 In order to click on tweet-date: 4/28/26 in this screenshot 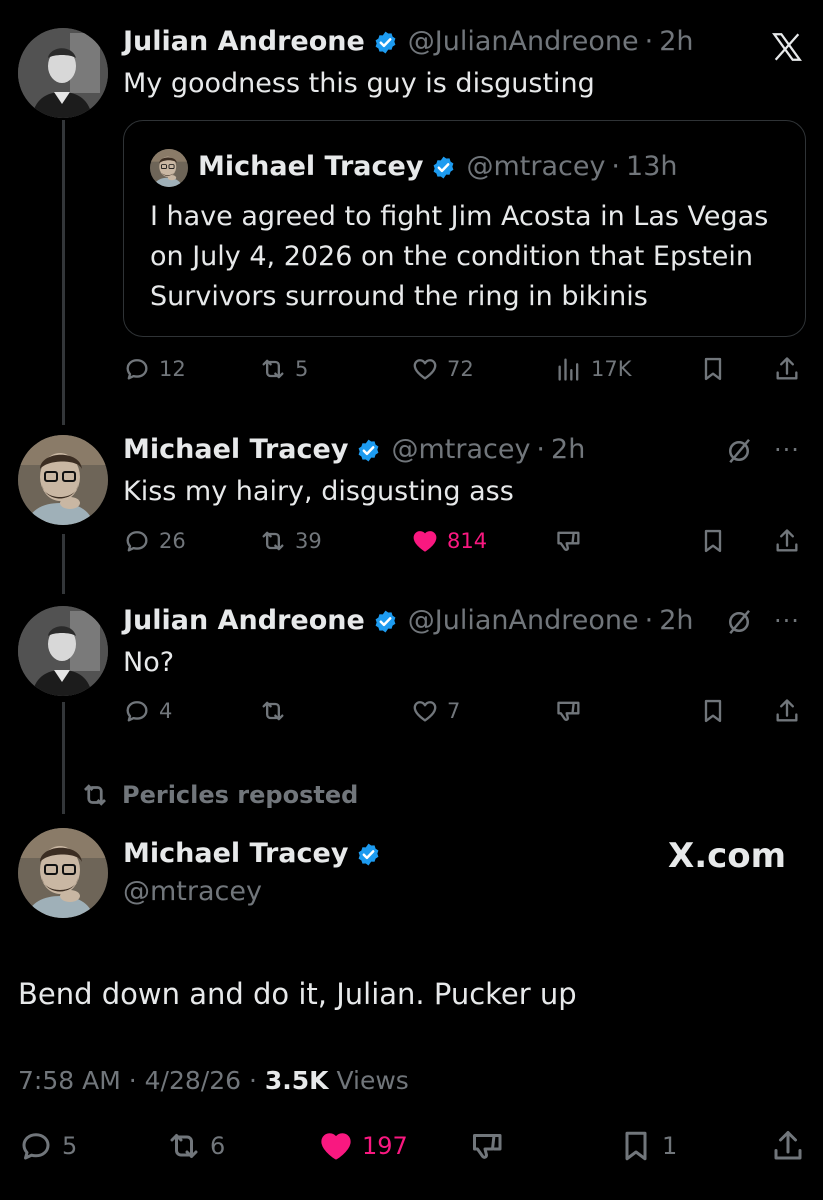, I will do `click(193, 1080)`.